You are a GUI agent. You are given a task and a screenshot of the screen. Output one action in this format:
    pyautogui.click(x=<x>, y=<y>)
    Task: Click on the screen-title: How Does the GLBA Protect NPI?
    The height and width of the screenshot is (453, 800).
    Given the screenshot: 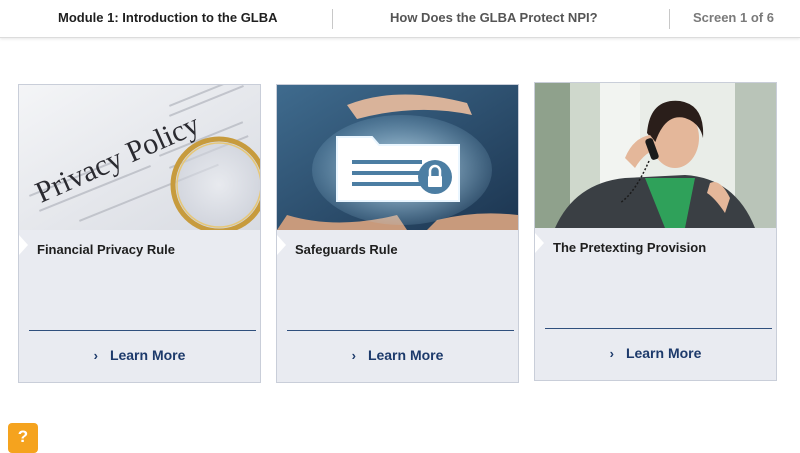 What is the action you would take?
    pyautogui.click(x=494, y=17)
    